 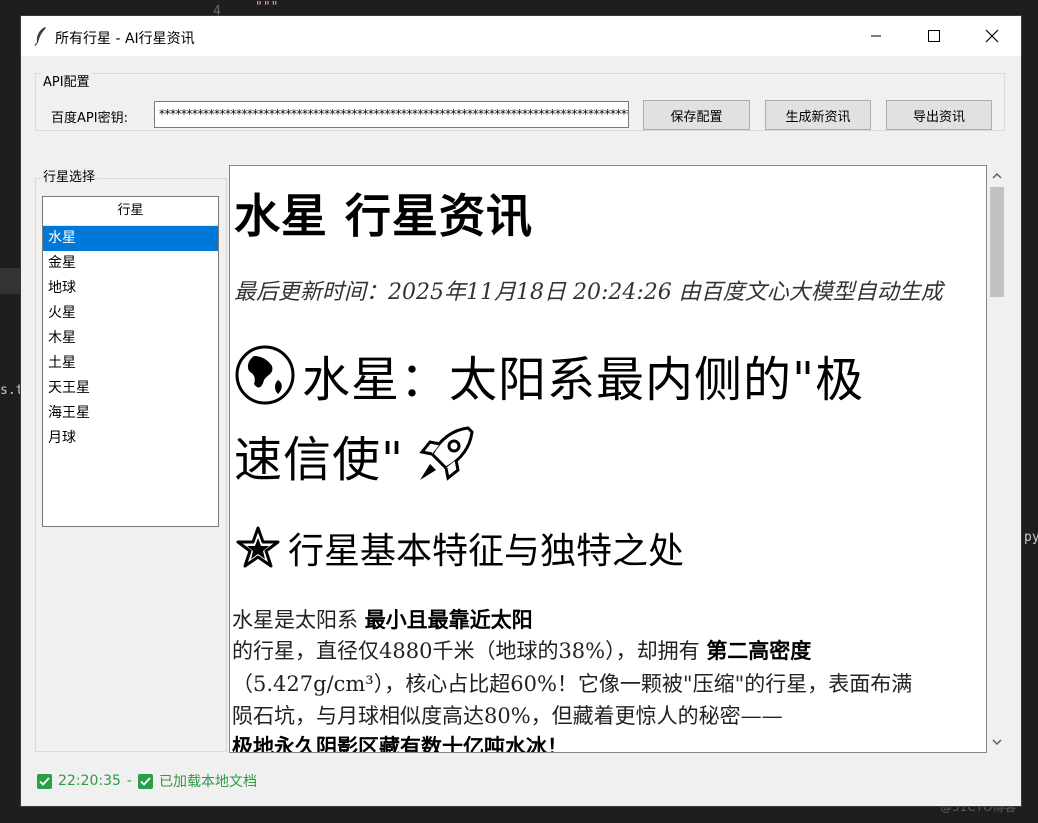 I want to click on minimize-button, so click(x=876, y=36).